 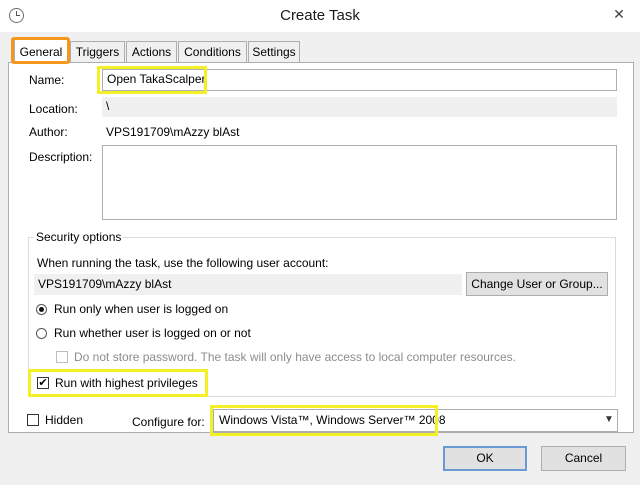 I want to click on name-field: Open TakaScalper, so click(x=359, y=80).